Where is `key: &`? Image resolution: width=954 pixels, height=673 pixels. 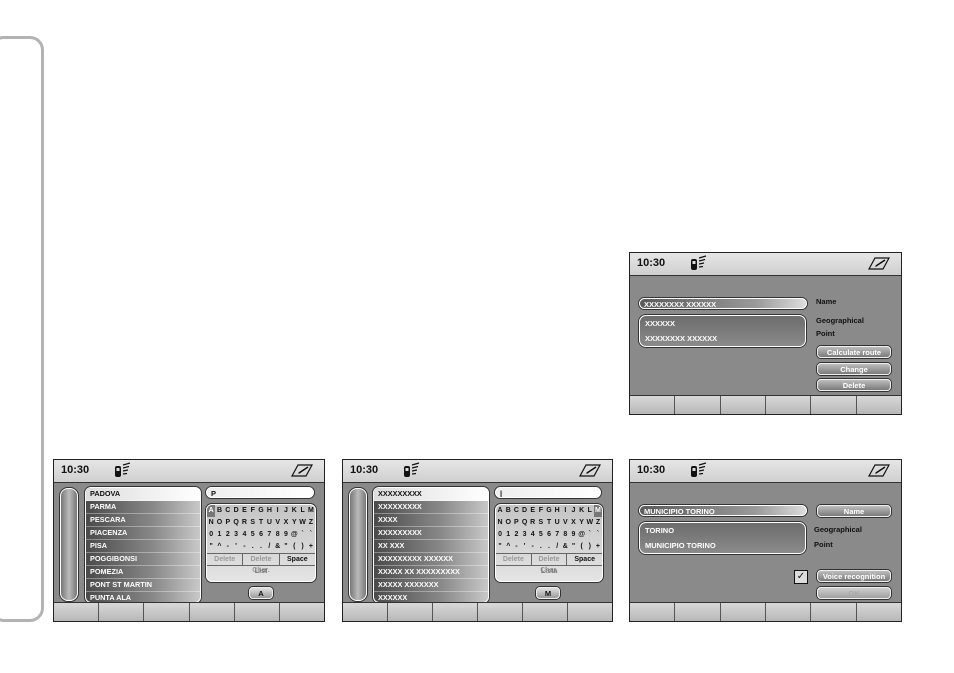 key: & is located at coordinates (565, 547).